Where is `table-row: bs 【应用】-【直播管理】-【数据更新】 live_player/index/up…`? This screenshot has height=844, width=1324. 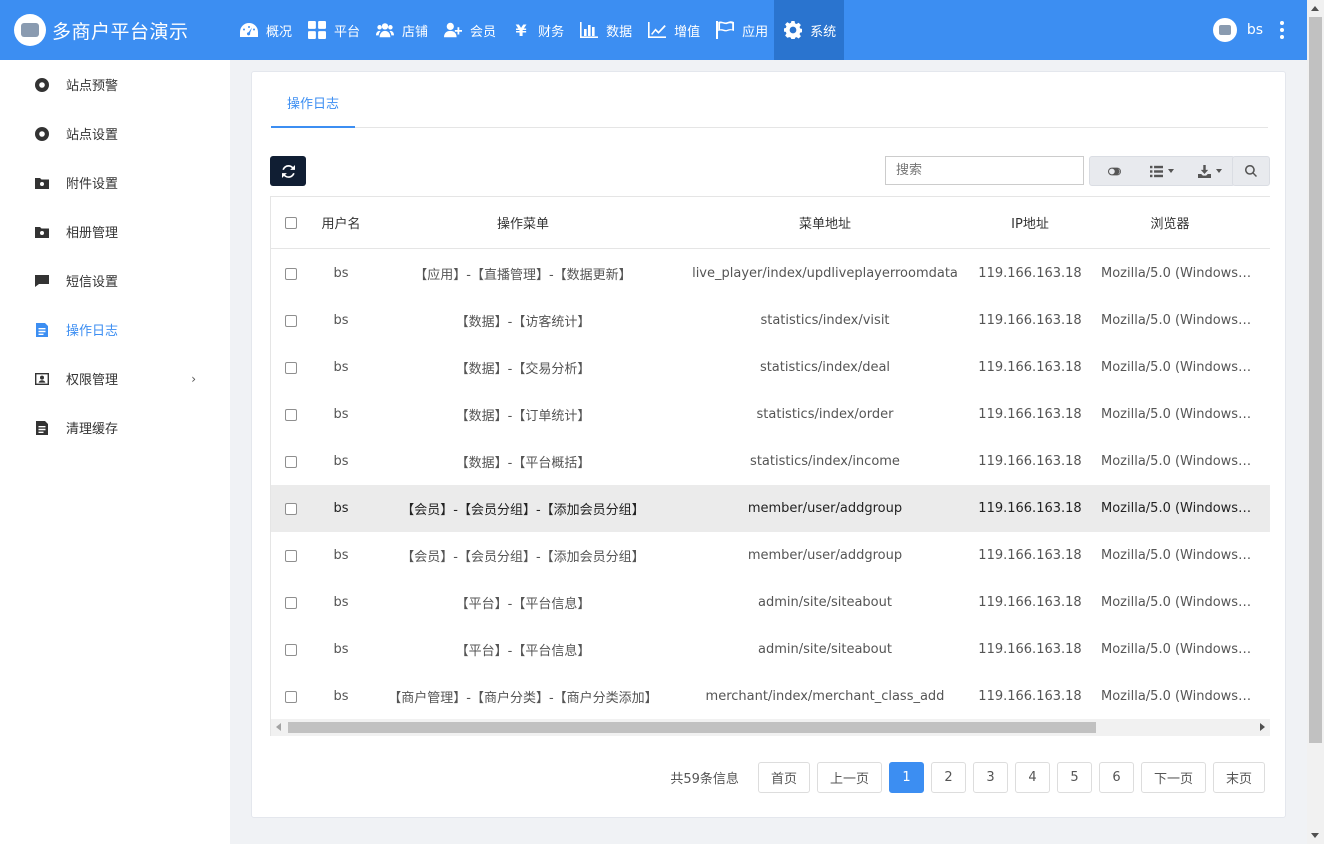
table-row: bs 【应用】-【直播管理】-【数据更新】 live_player/index/up… is located at coordinates (770, 273).